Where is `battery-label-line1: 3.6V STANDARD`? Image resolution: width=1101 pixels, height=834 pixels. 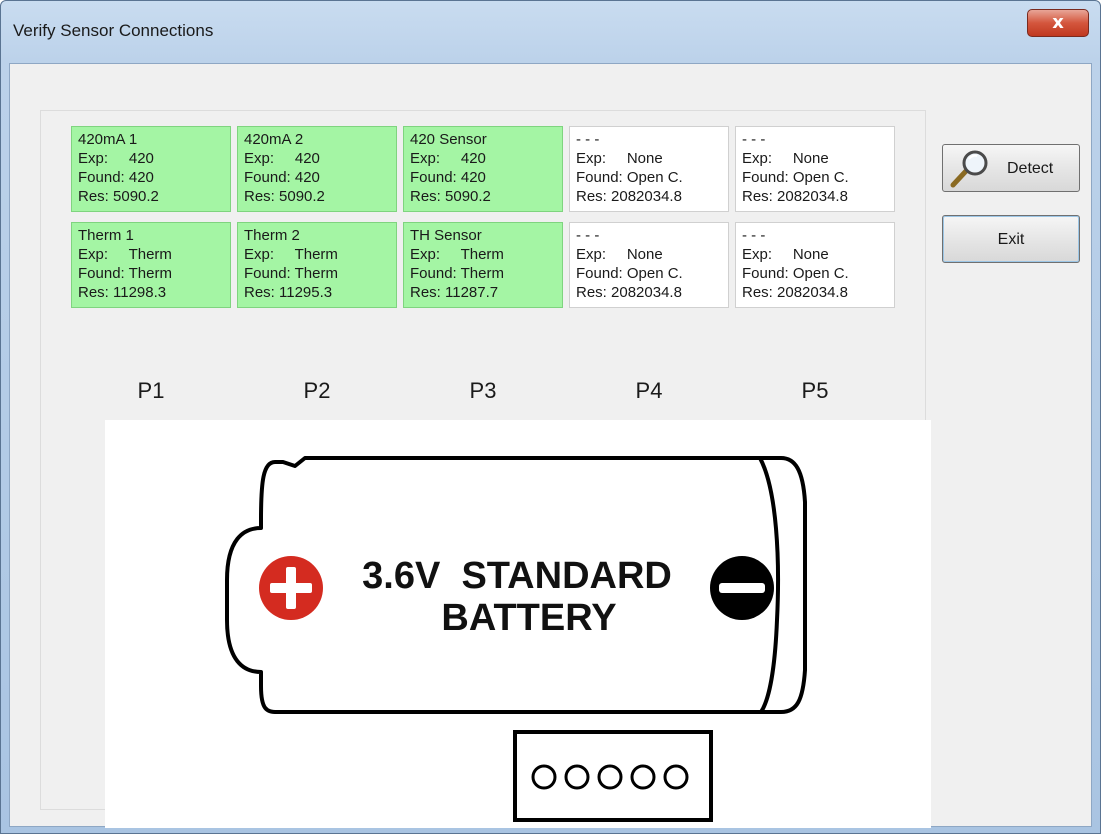
battery-label-line1: 3.6V STANDARD is located at coordinates (517, 576).